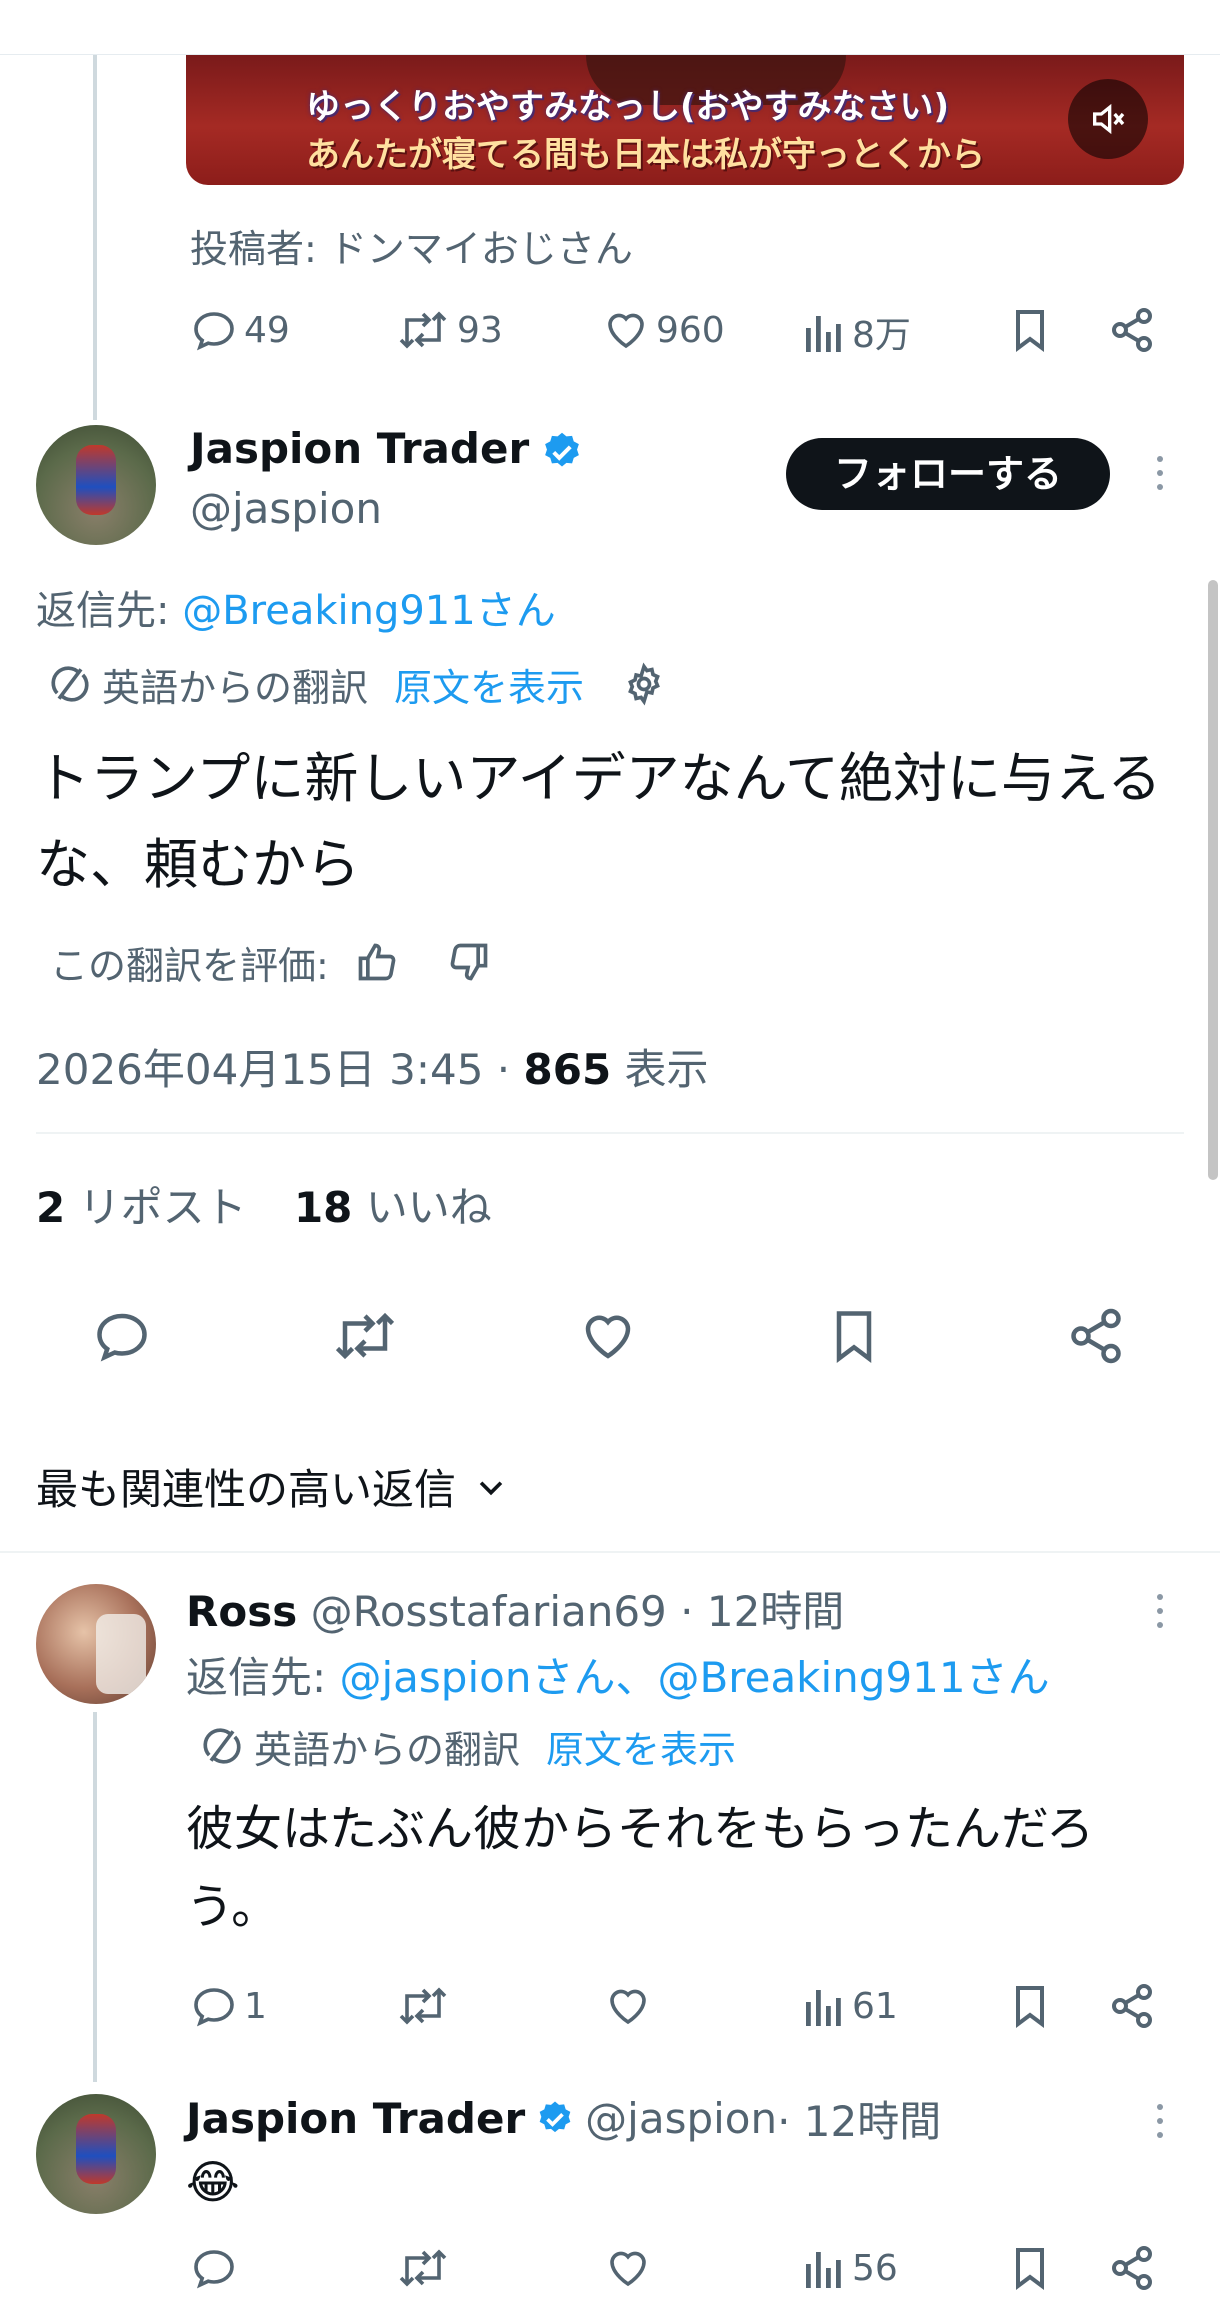 This screenshot has width=1220, height=2307. Describe the element at coordinates (267, 330) in the screenshot. I see `reply-count: 49` at that location.